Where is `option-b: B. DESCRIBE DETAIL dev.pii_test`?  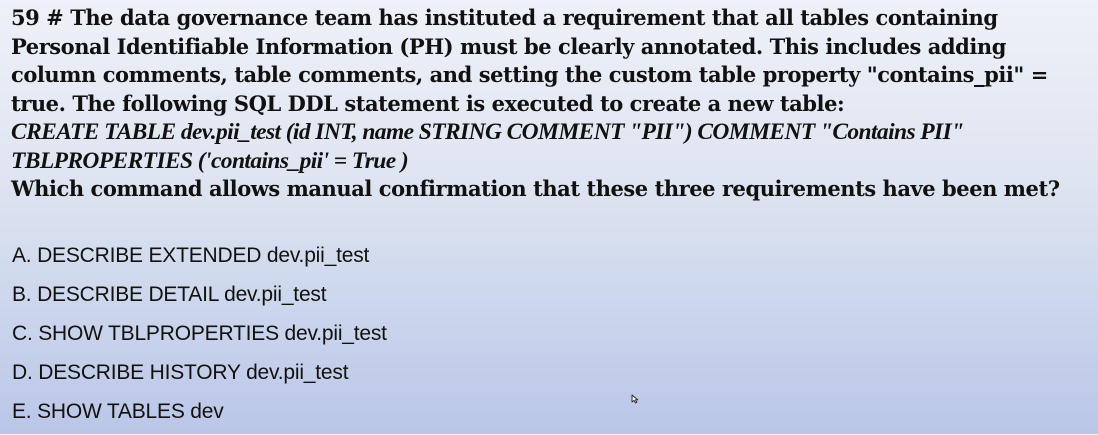 option-b: B. DESCRIBE DETAIL dev.pii_test is located at coordinates (199, 298).